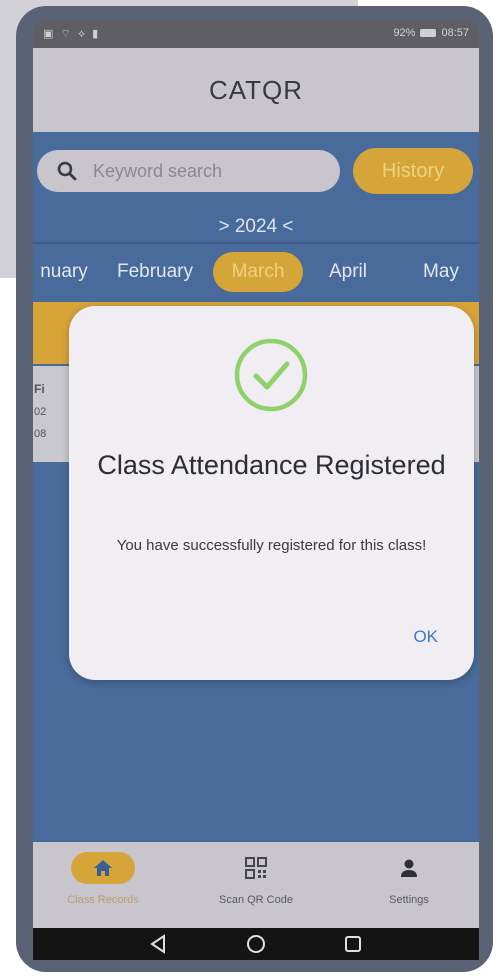 This screenshot has height=977, width=499. I want to click on app-bar: CATQR, so click(256, 90).